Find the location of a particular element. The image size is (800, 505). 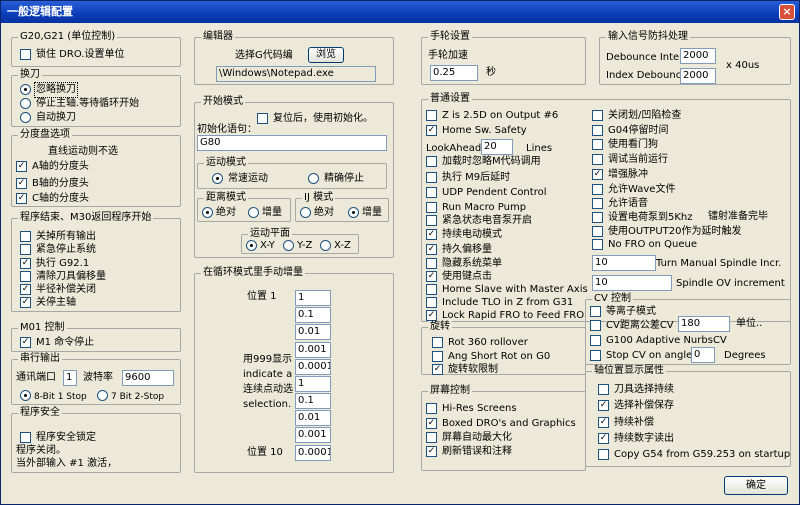

mpg-accel-field: 0.25 is located at coordinates (454, 73).